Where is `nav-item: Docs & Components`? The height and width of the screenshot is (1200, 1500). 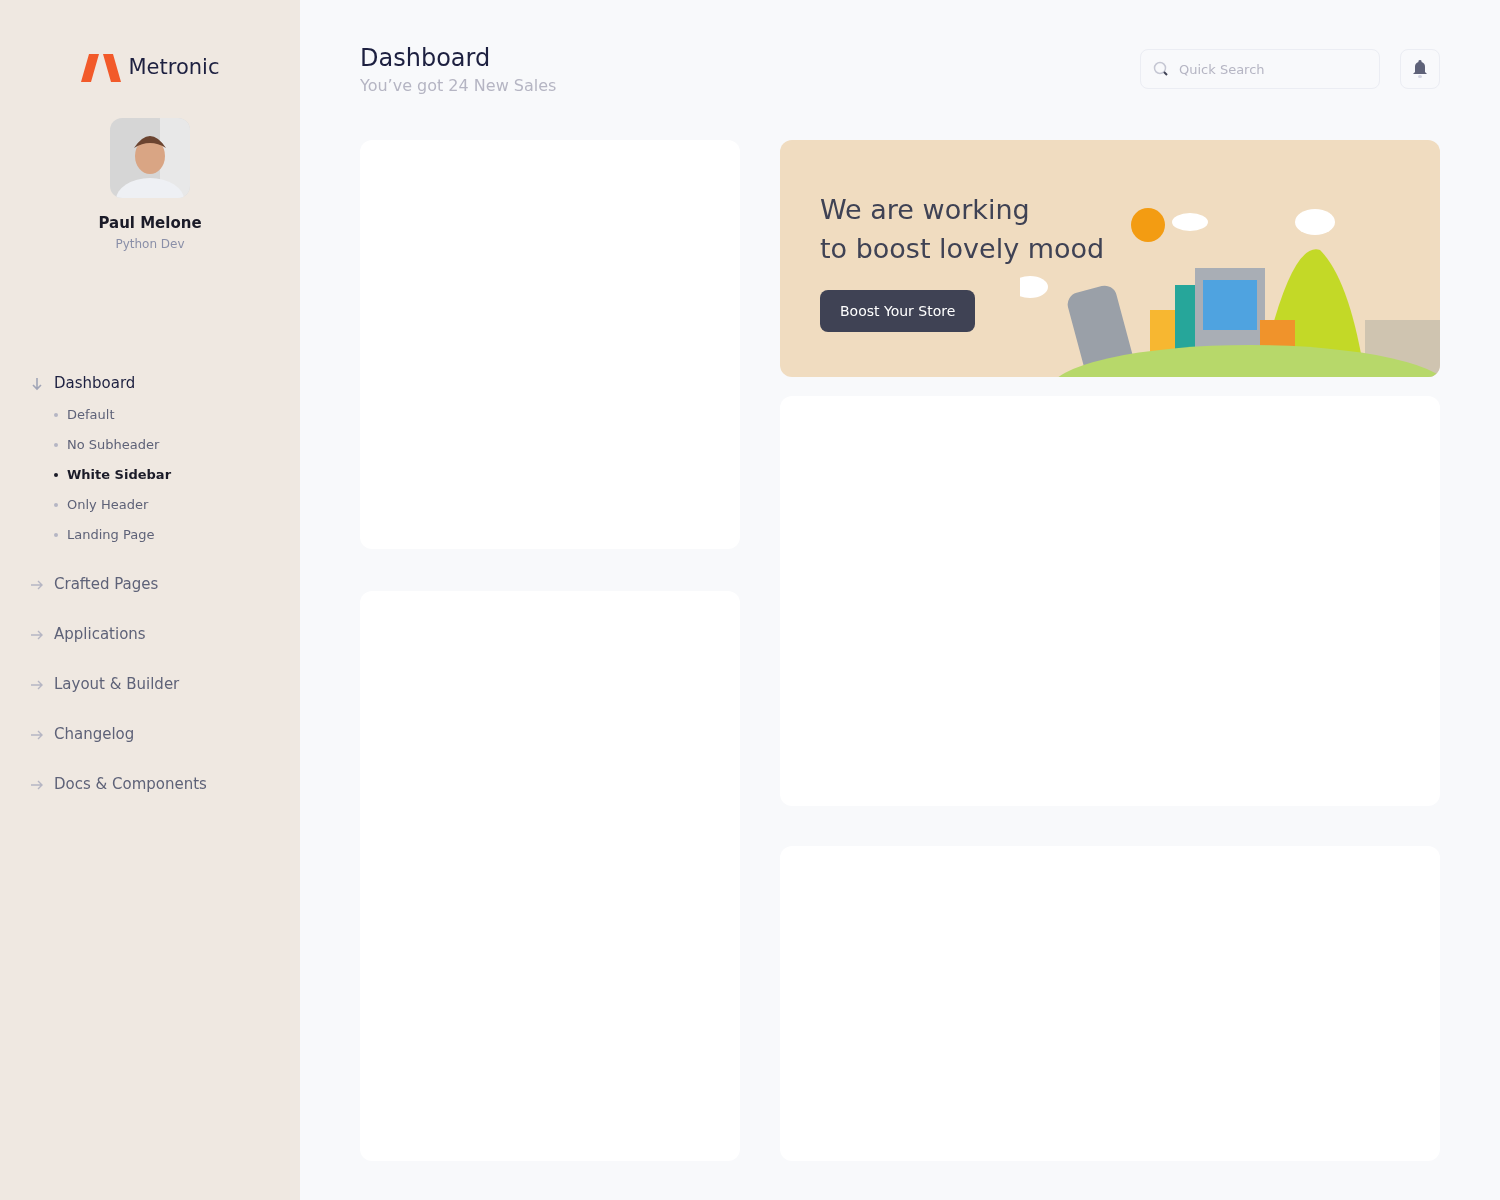
nav-item: Docs & Components is located at coordinates (165, 784).